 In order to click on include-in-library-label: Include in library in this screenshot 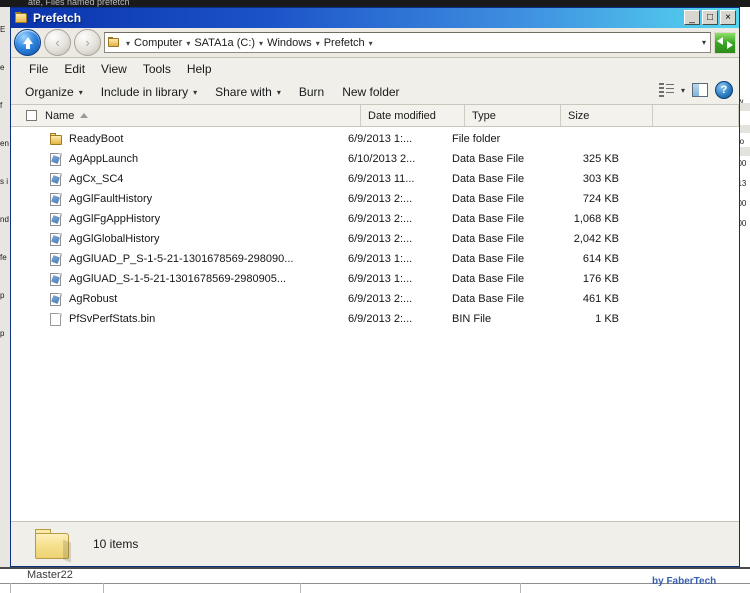, I will do `click(144, 91)`.